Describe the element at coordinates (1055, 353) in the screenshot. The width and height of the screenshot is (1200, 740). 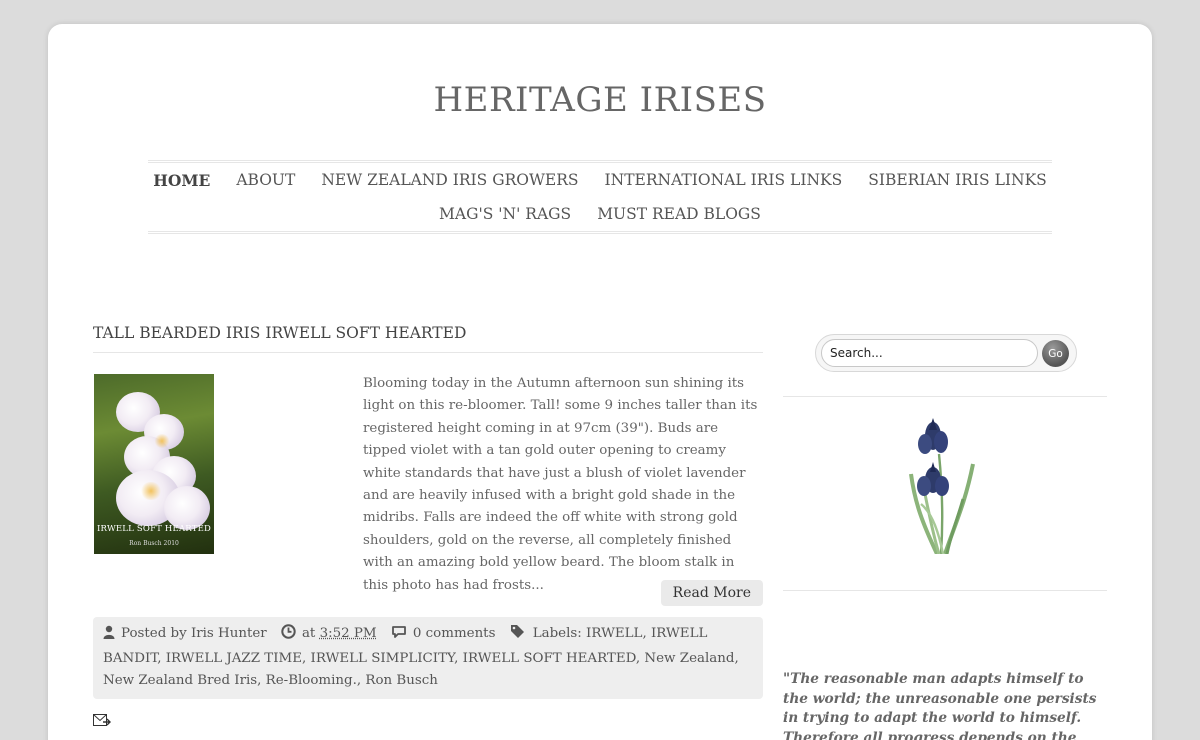
I see `search-go-button: Go` at that location.